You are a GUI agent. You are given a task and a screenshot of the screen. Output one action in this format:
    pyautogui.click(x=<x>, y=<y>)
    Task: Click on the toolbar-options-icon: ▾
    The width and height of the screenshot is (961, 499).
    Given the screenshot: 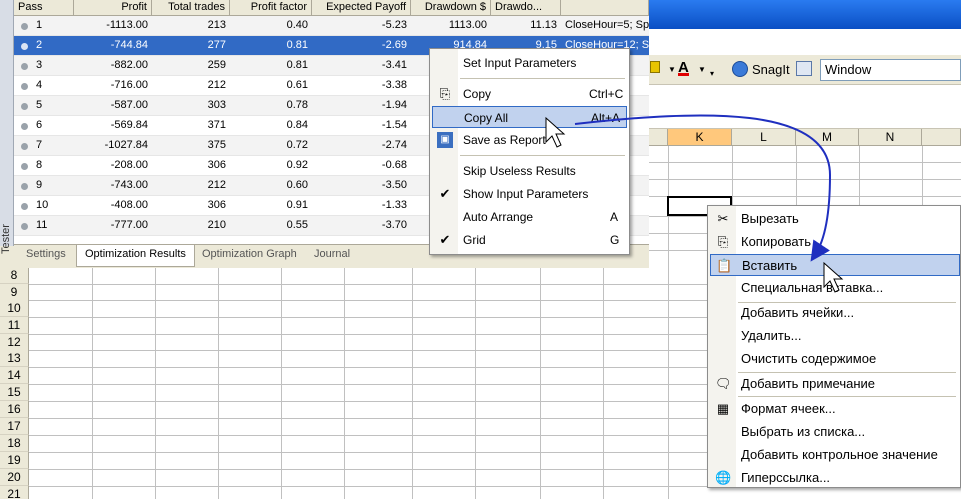 What is the action you would take?
    pyautogui.click(x=712, y=73)
    